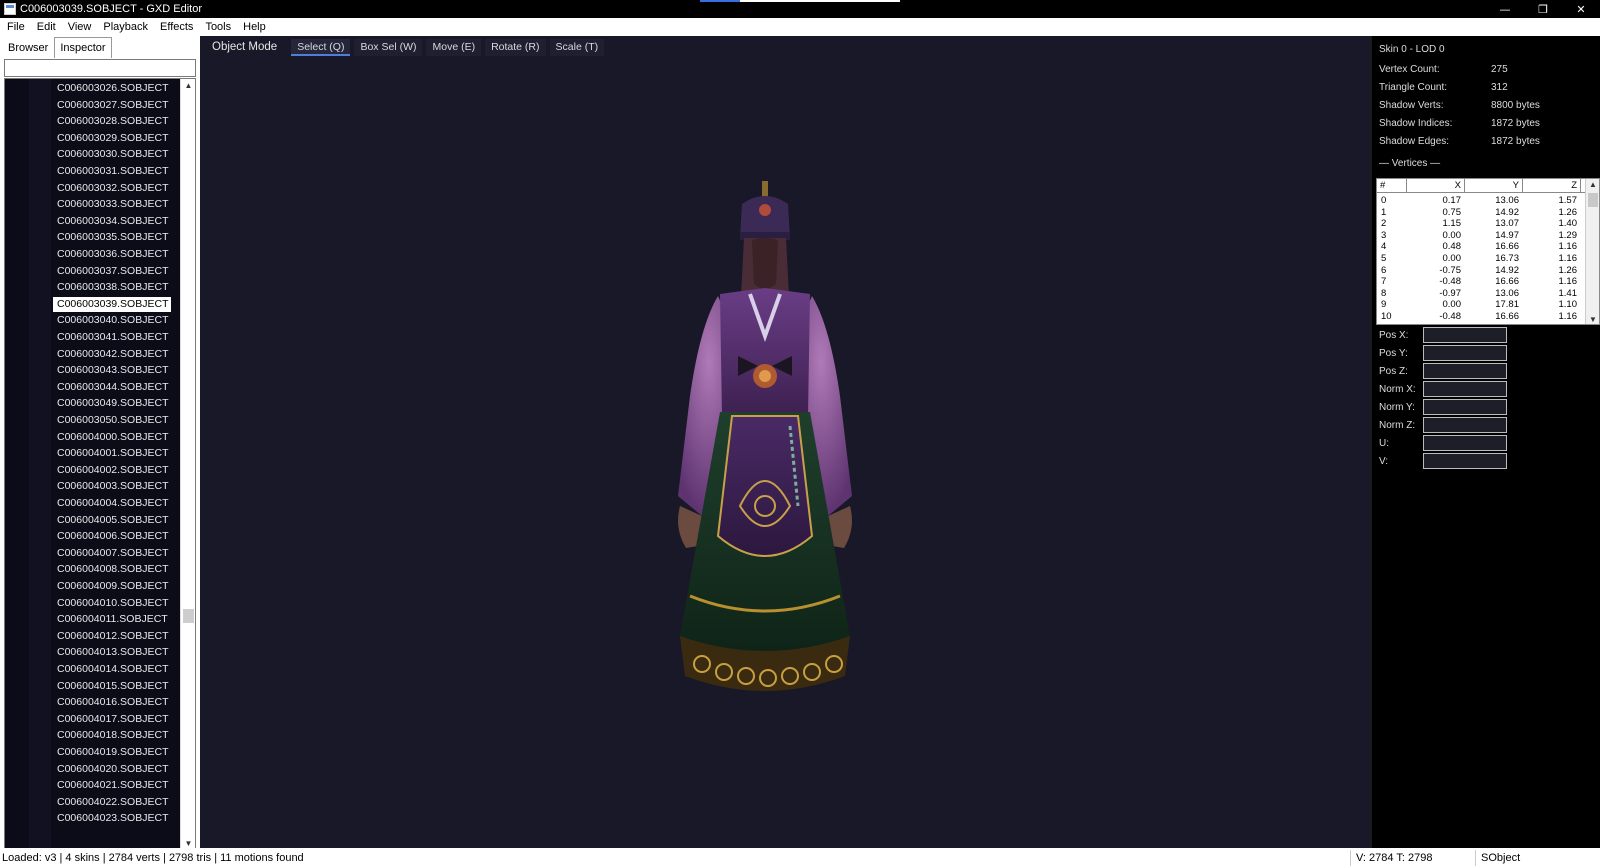  Describe the element at coordinates (1436, 186) in the screenshot. I see `col-x: X` at that location.